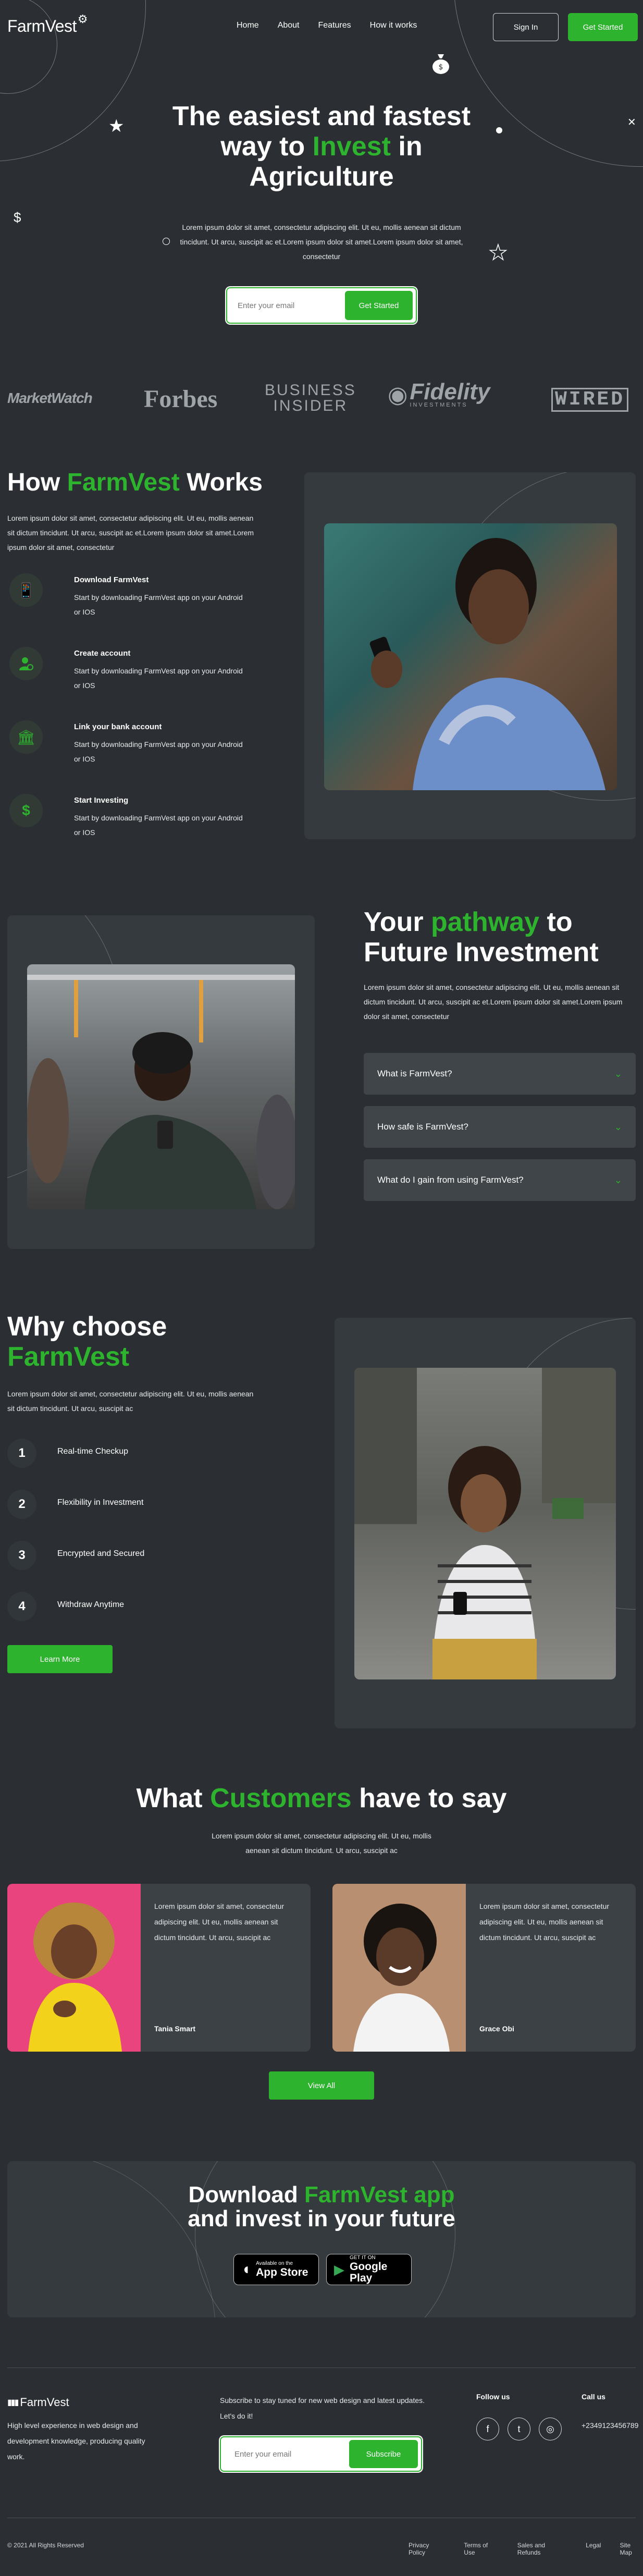 This screenshot has height=2576, width=643. I want to click on logo-wired: WIRED, so click(590, 400).